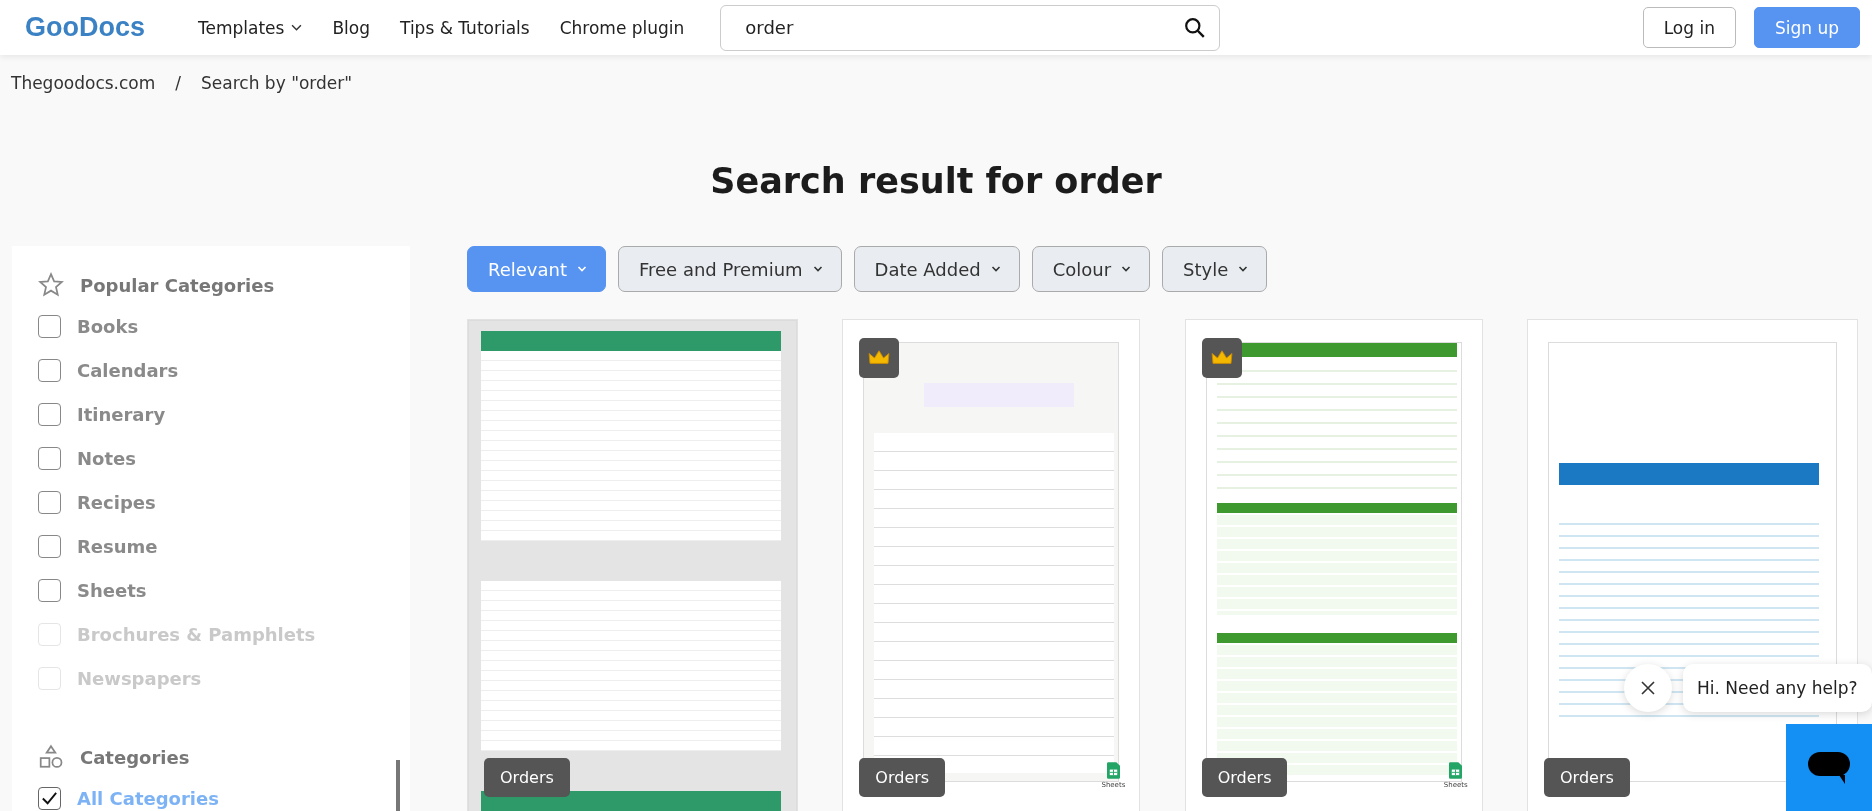 The width and height of the screenshot is (1872, 811). I want to click on star-icon, so click(51, 285).